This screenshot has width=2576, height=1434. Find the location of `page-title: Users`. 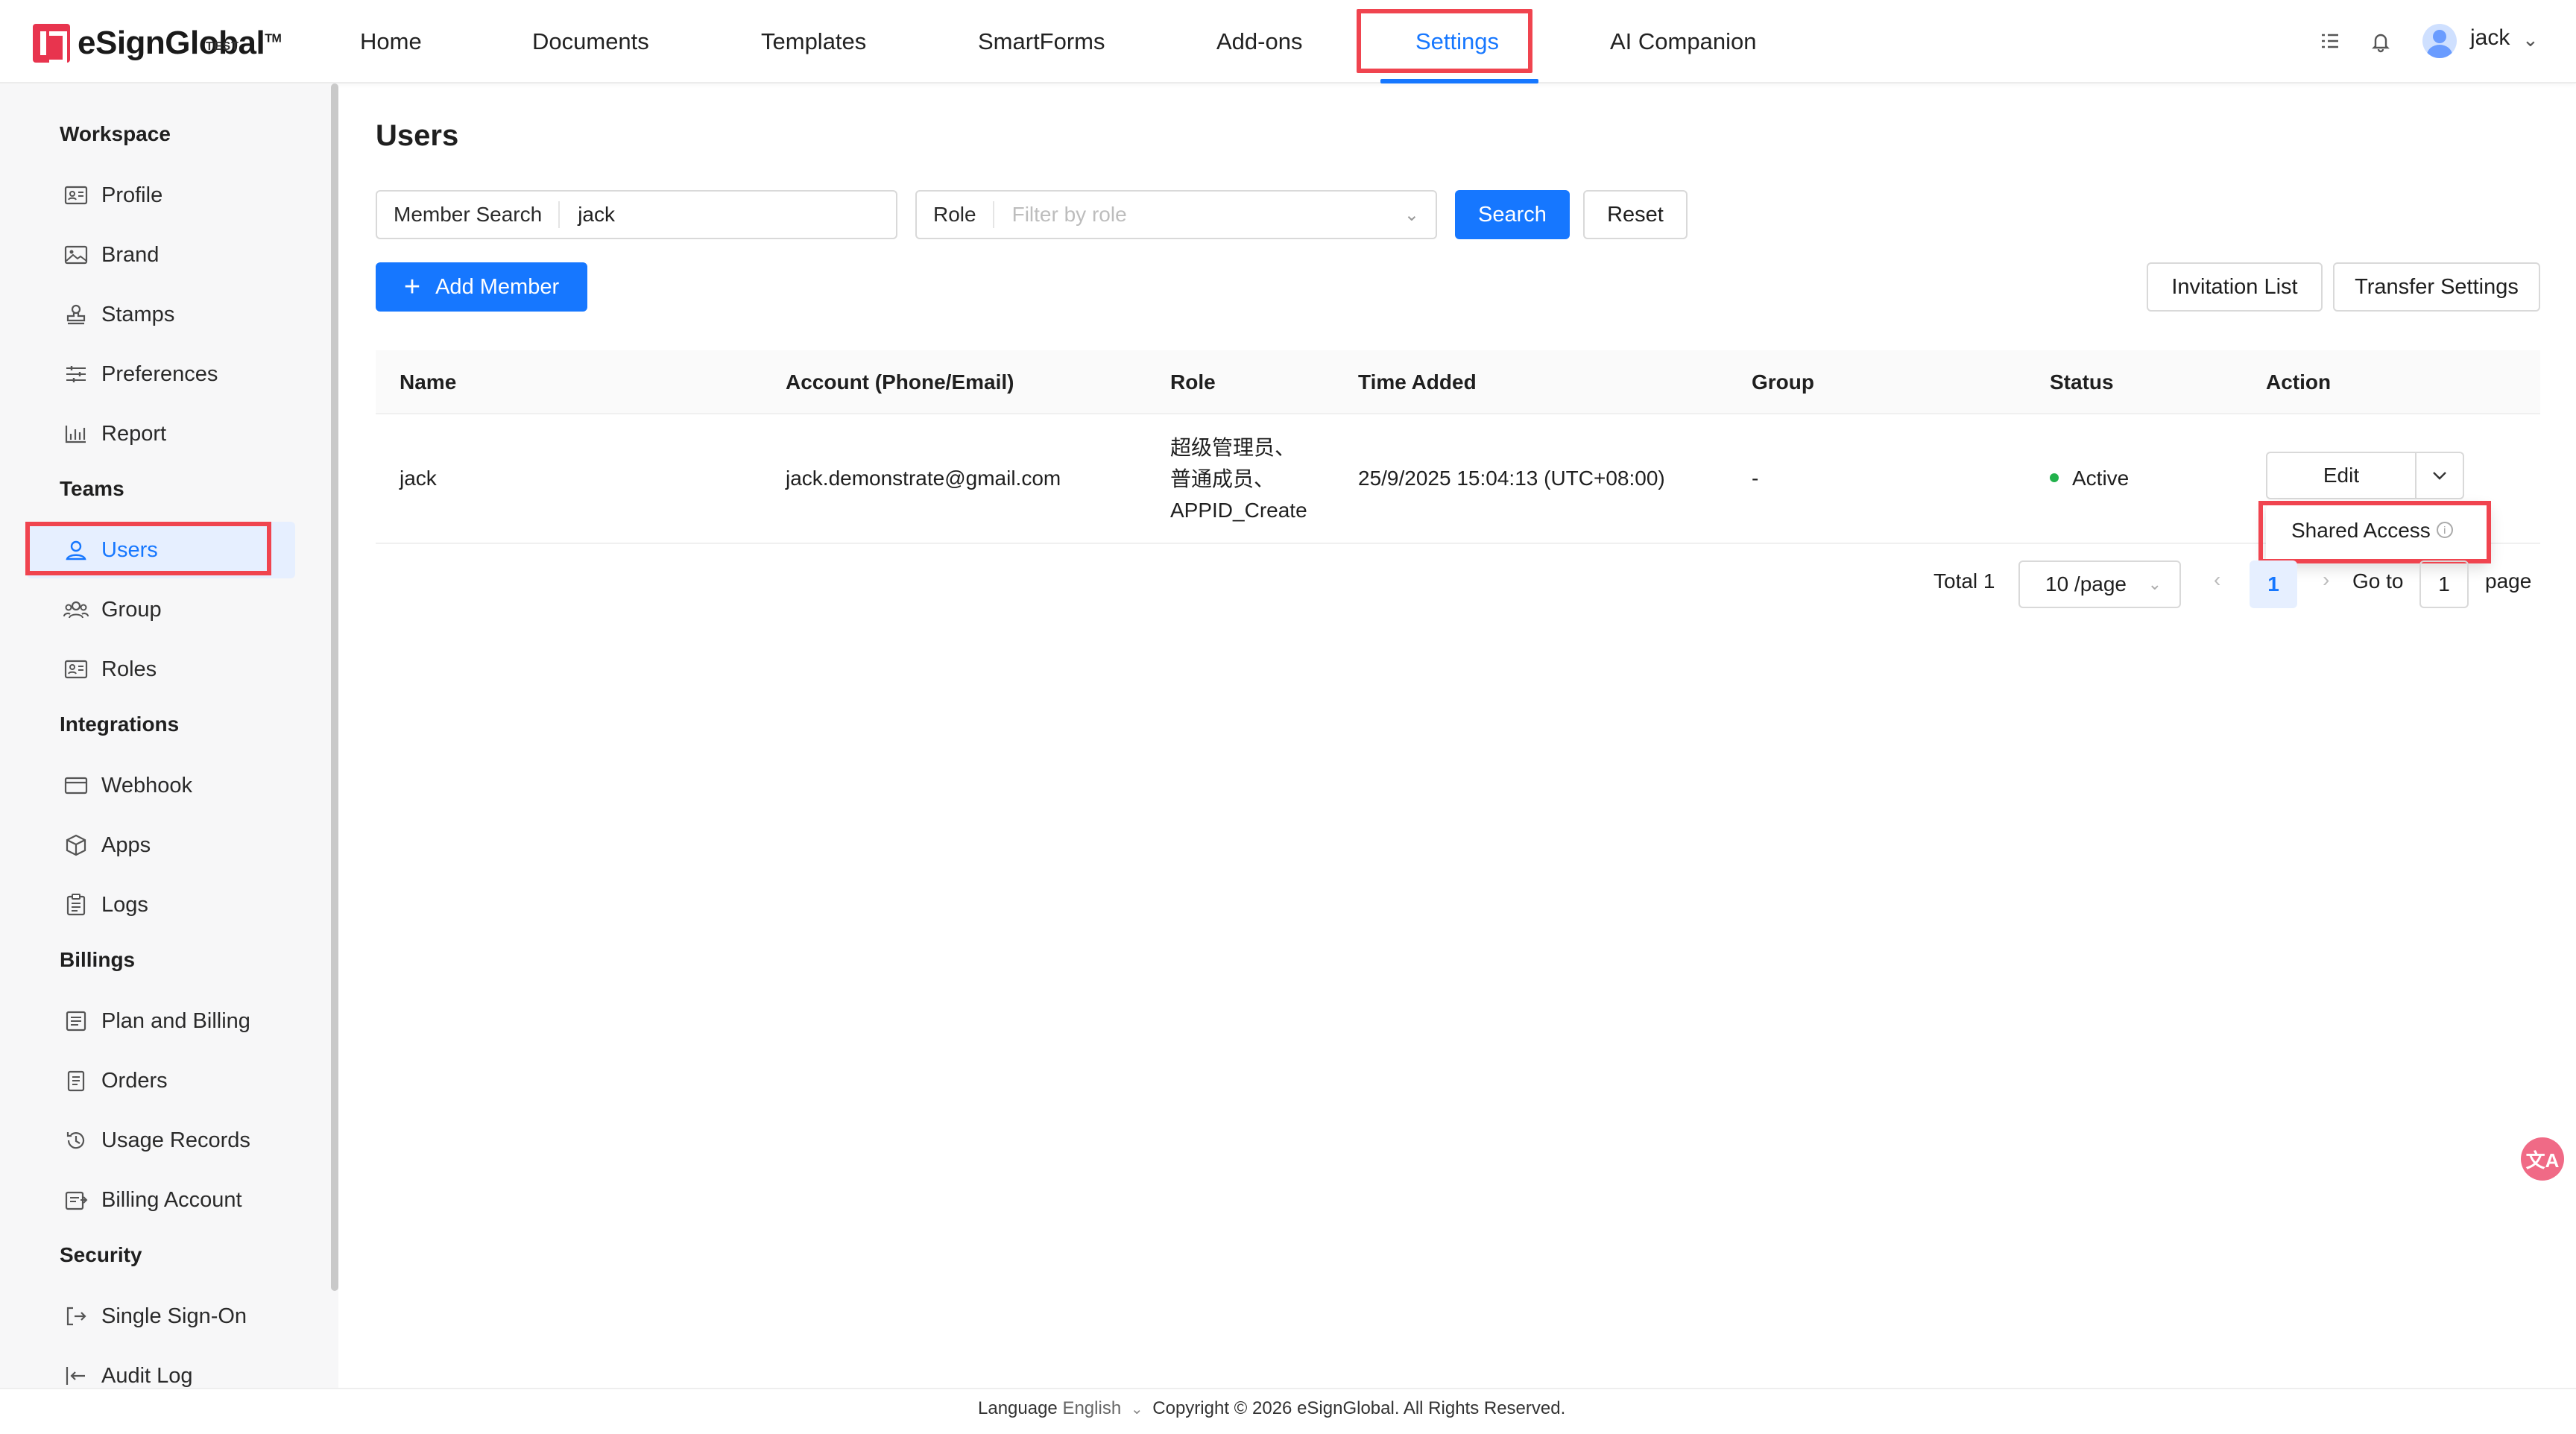

page-title: Users is located at coordinates (418, 136).